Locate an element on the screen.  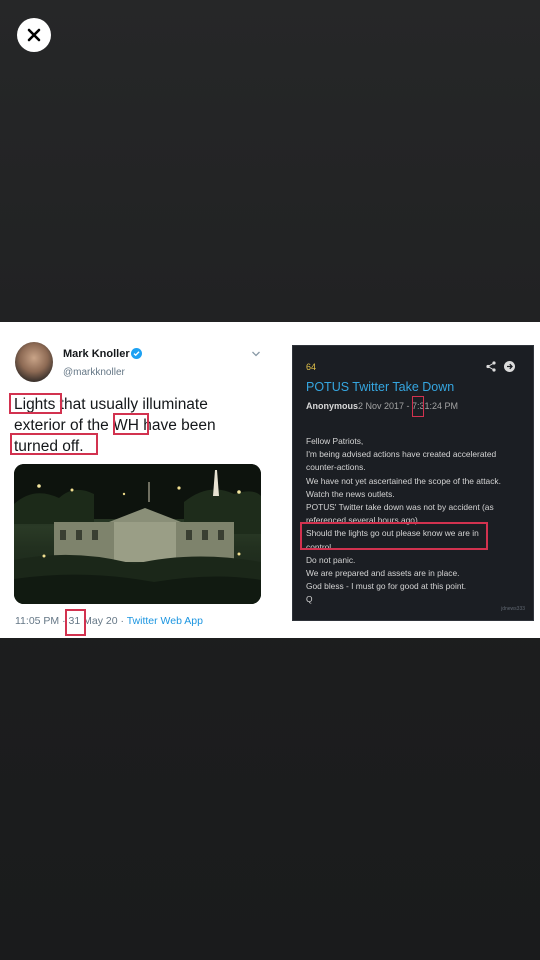
q-post-line: Watch the news outlets. is located at coordinates (350, 493).